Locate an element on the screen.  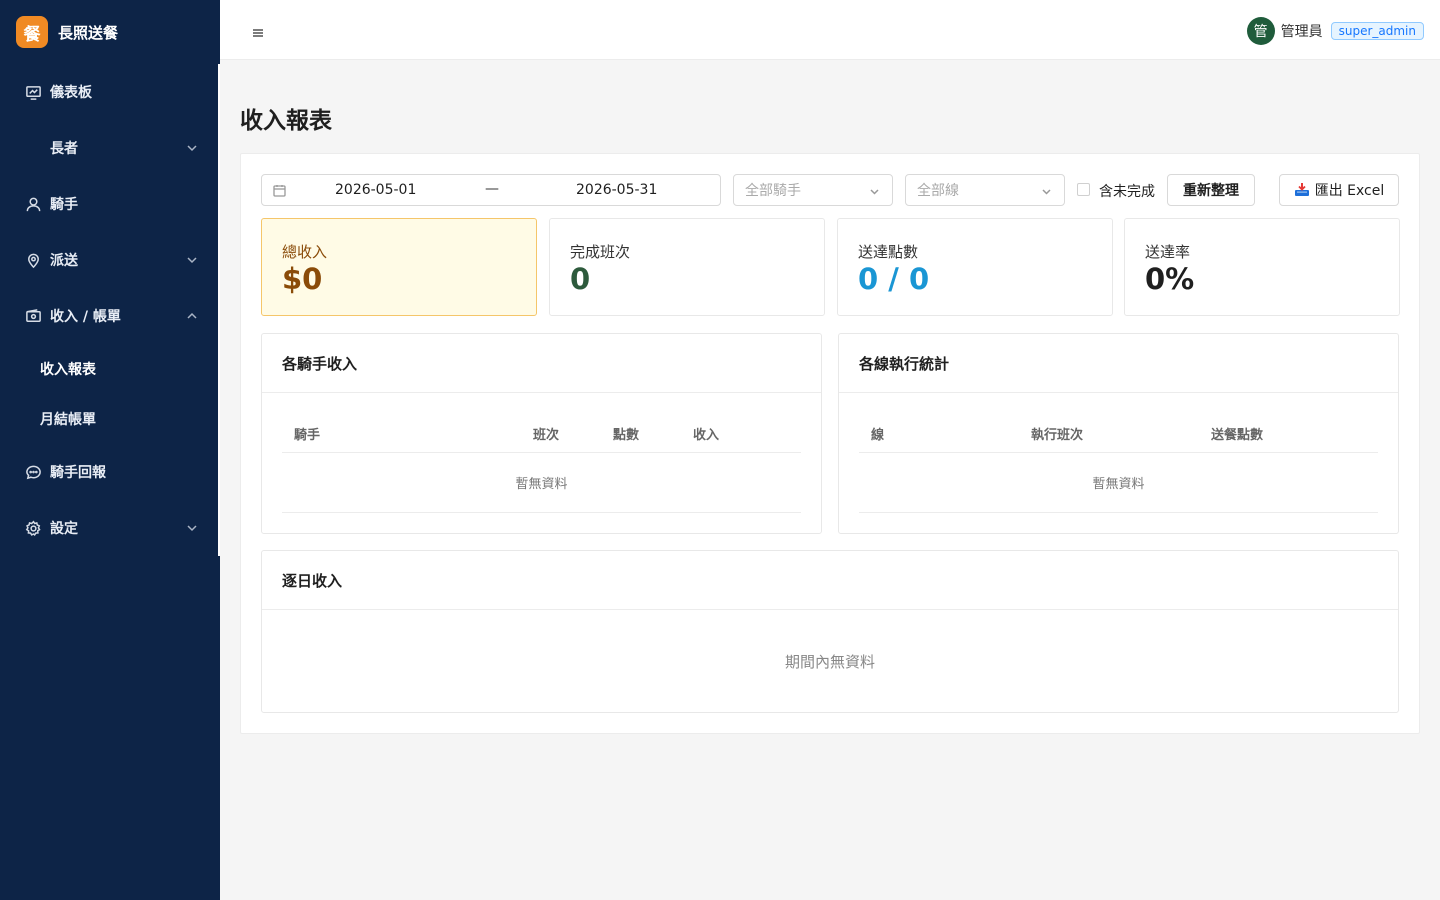
sidebar-item-rider-reports: 騎手回報 is located at coordinates (110, 472).